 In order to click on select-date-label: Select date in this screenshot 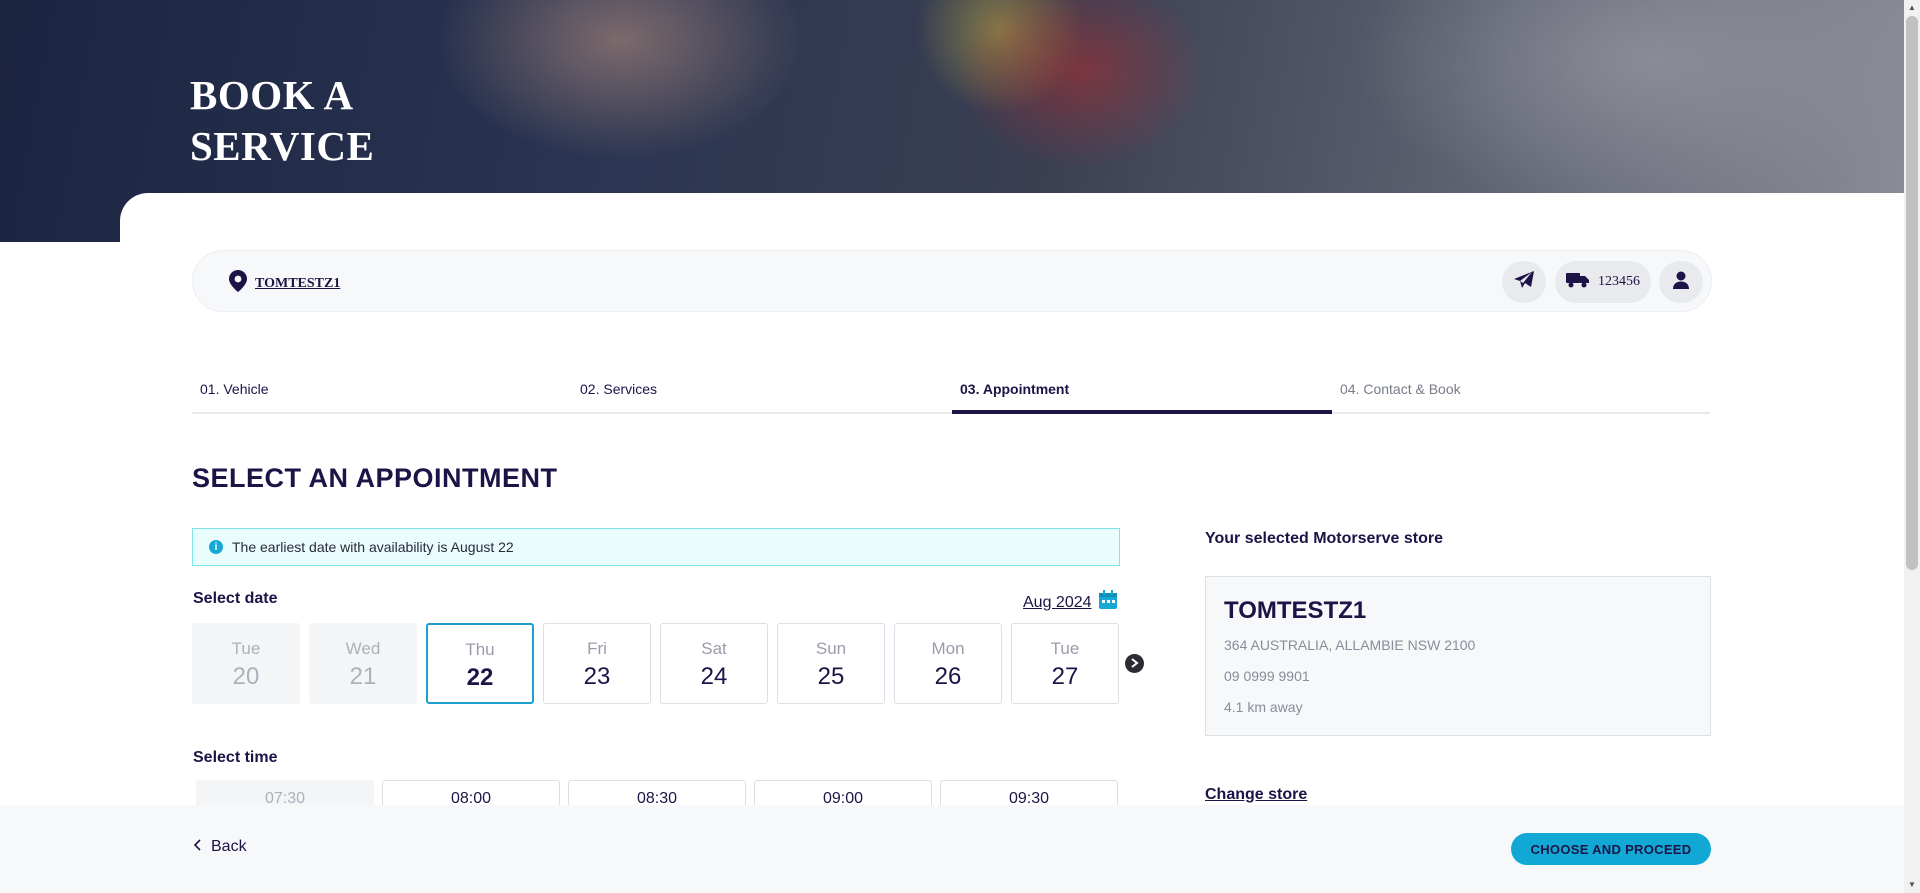, I will do `click(235, 598)`.